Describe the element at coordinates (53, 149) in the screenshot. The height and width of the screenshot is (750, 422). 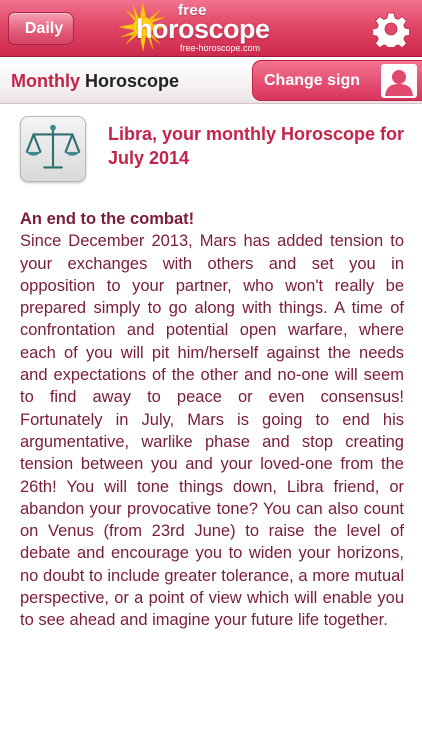
I see `libra-scales-icon` at that location.